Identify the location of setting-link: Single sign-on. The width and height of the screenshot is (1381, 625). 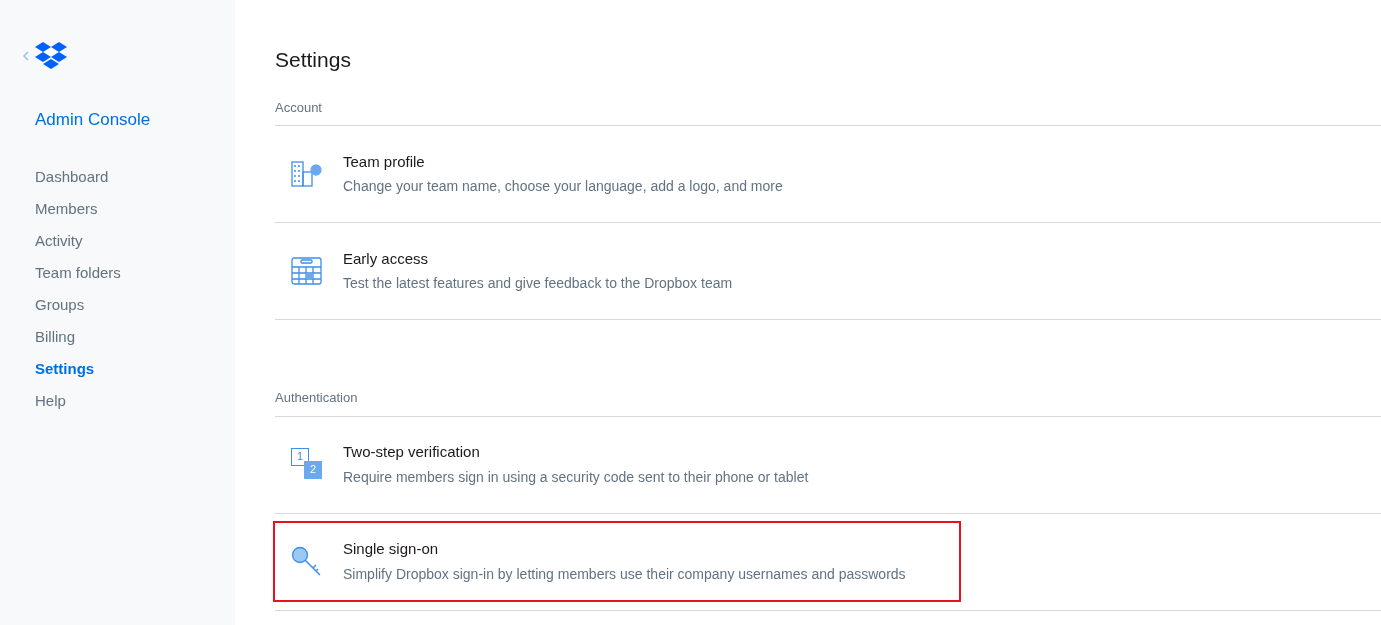
(624, 549).